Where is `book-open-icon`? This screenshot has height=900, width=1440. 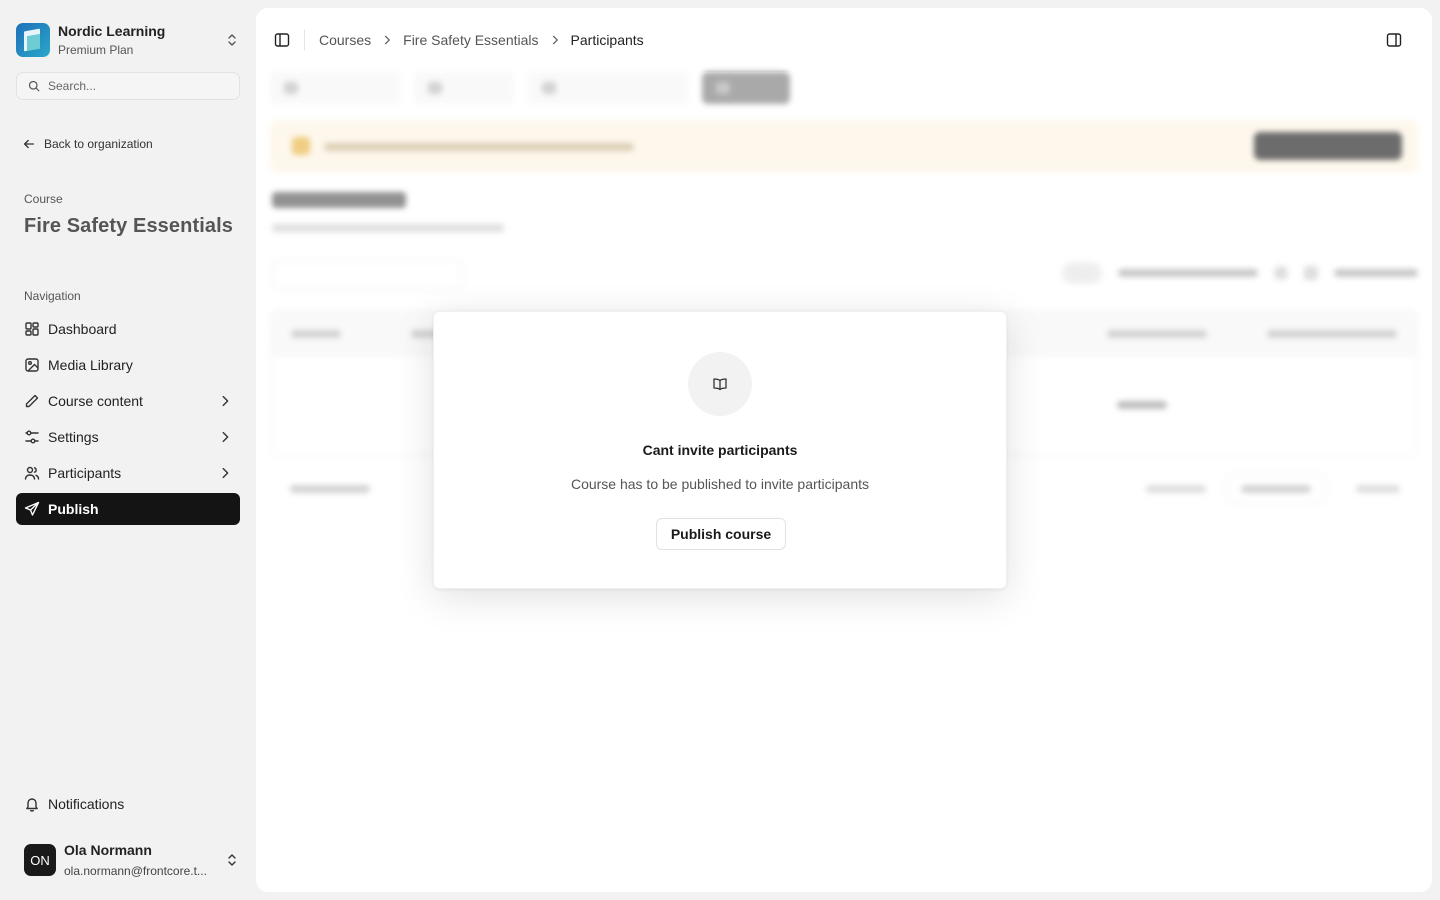 book-open-icon is located at coordinates (720, 384).